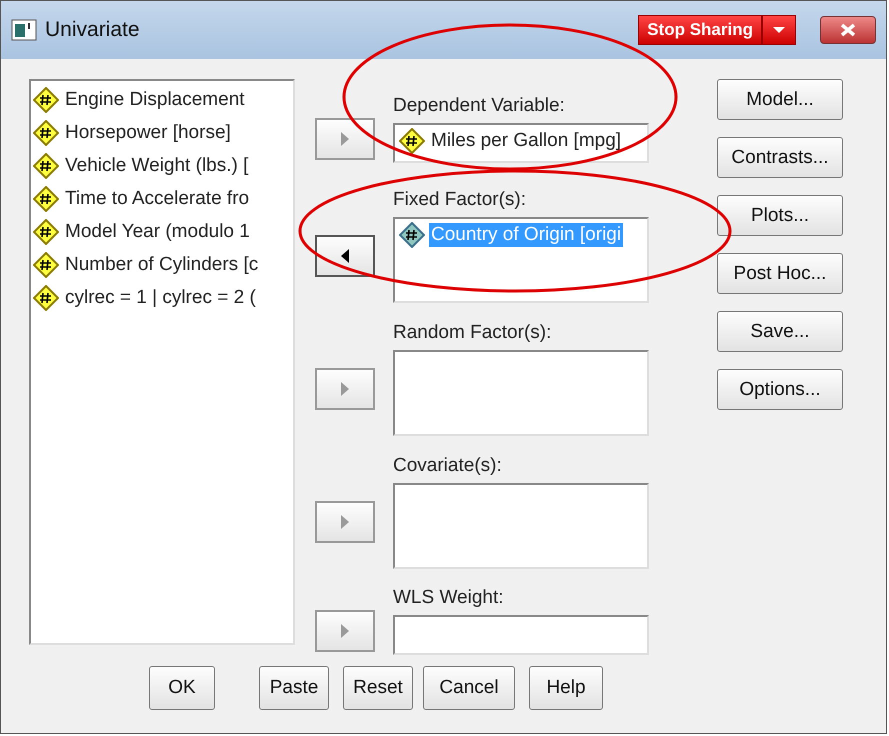 The width and height of the screenshot is (889, 736). What do you see at coordinates (92, 30) in the screenshot?
I see `window-title: Univariate` at bounding box center [92, 30].